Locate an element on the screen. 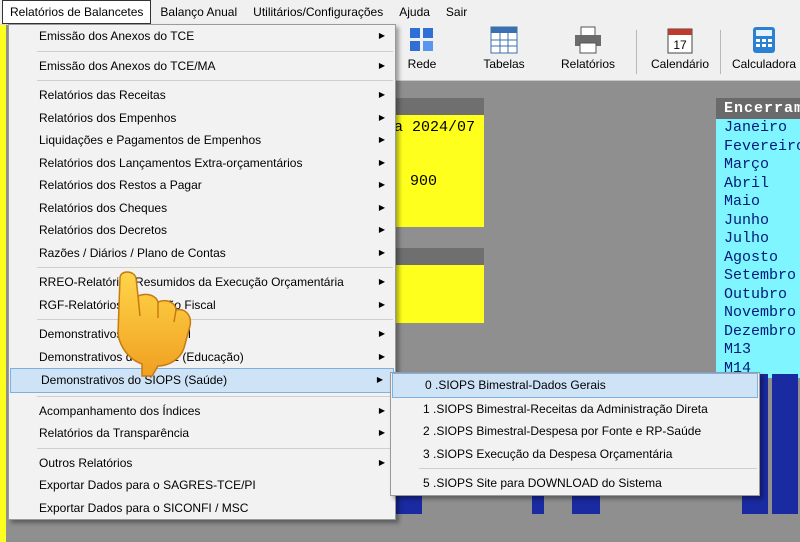 The width and height of the screenshot is (800, 542). menu-item-restos-pagar: Relatórios dos Restos a Pagar ▶ is located at coordinates (202, 185).